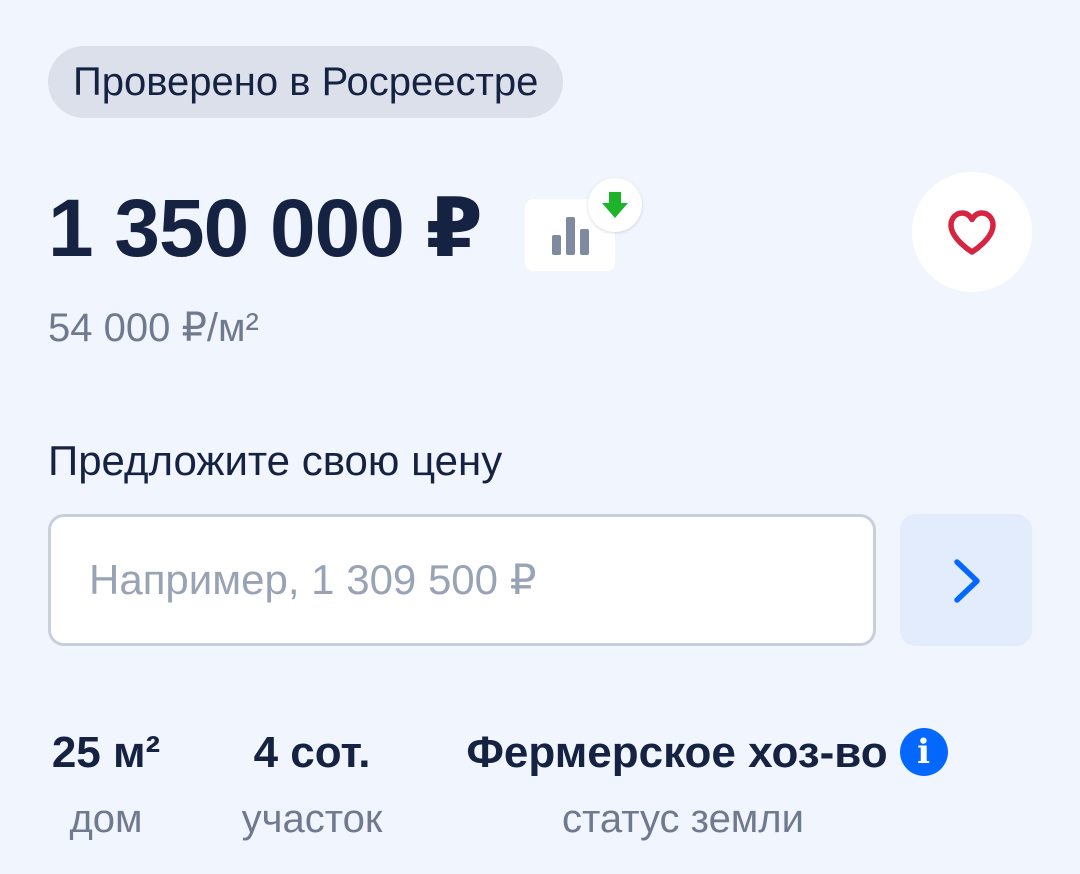  I want to click on offer-price-title: Предложите свою цену, so click(275, 460).